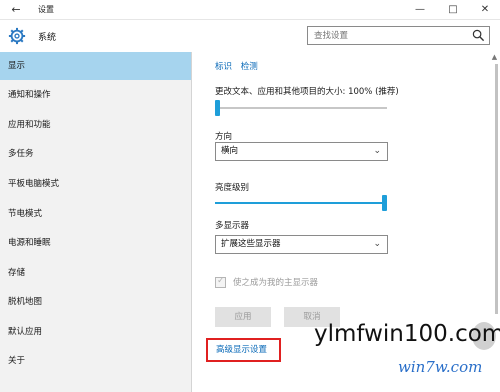 This screenshot has height=392, width=500. Describe the element at coordinates (243, 317) in the screenshot. I see `apply-button: 应用` at that location.